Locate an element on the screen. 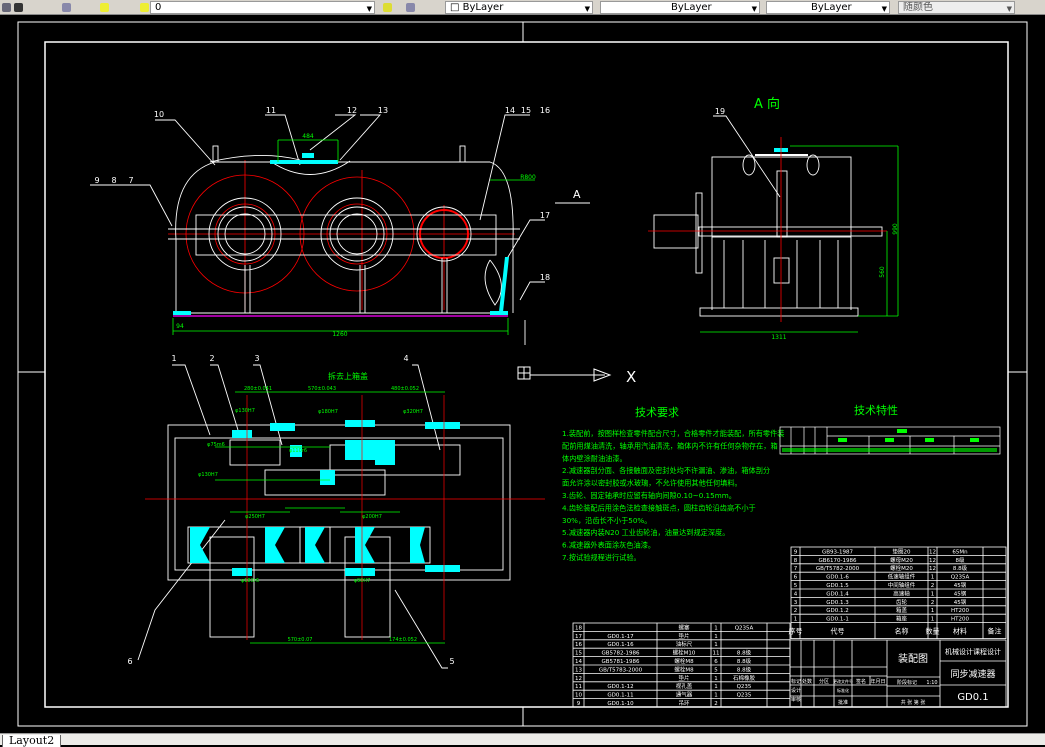 The image size is (1045, 747). parts-cell: 9 is located at coordinates (796, 552).